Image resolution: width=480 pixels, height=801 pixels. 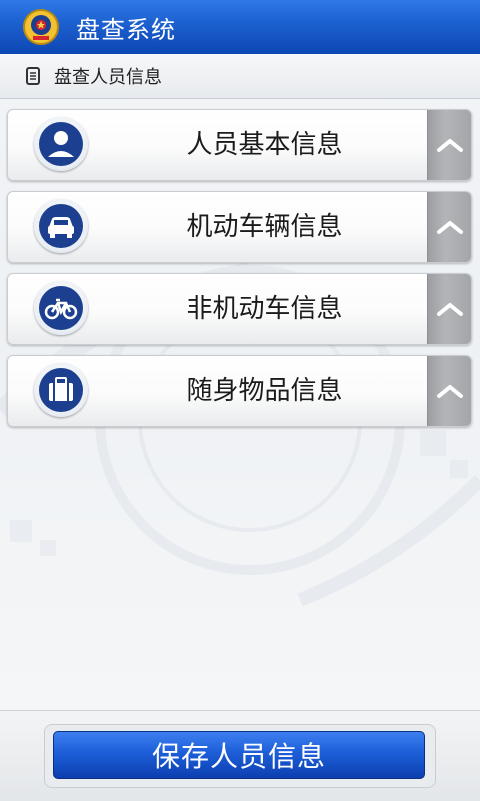 What do you see at coordinates (264, 145) in the screenshot?
I see `section-label: 人员基本信息` at bounding box center [264, 145].